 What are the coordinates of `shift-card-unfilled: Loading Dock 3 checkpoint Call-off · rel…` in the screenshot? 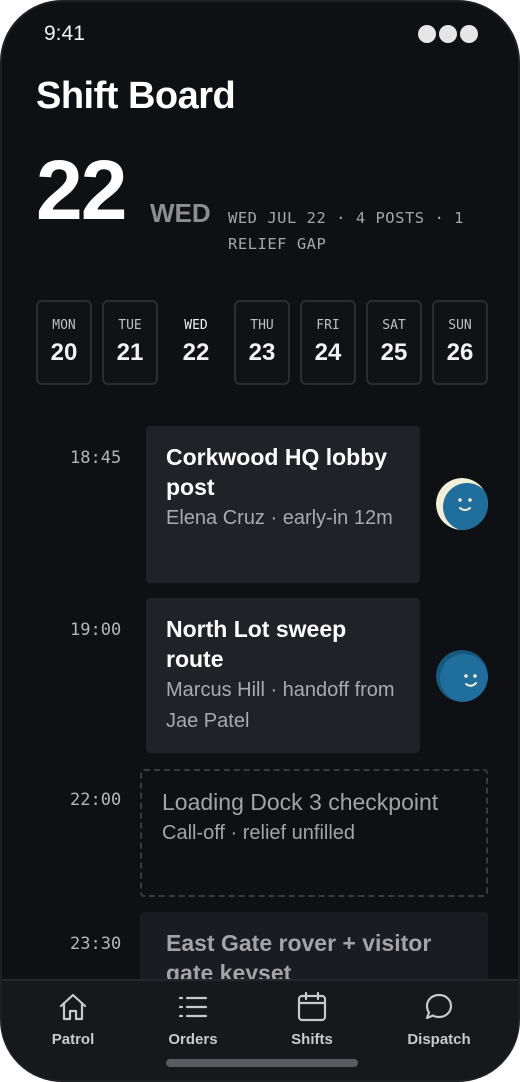 It's located at (314, 833).